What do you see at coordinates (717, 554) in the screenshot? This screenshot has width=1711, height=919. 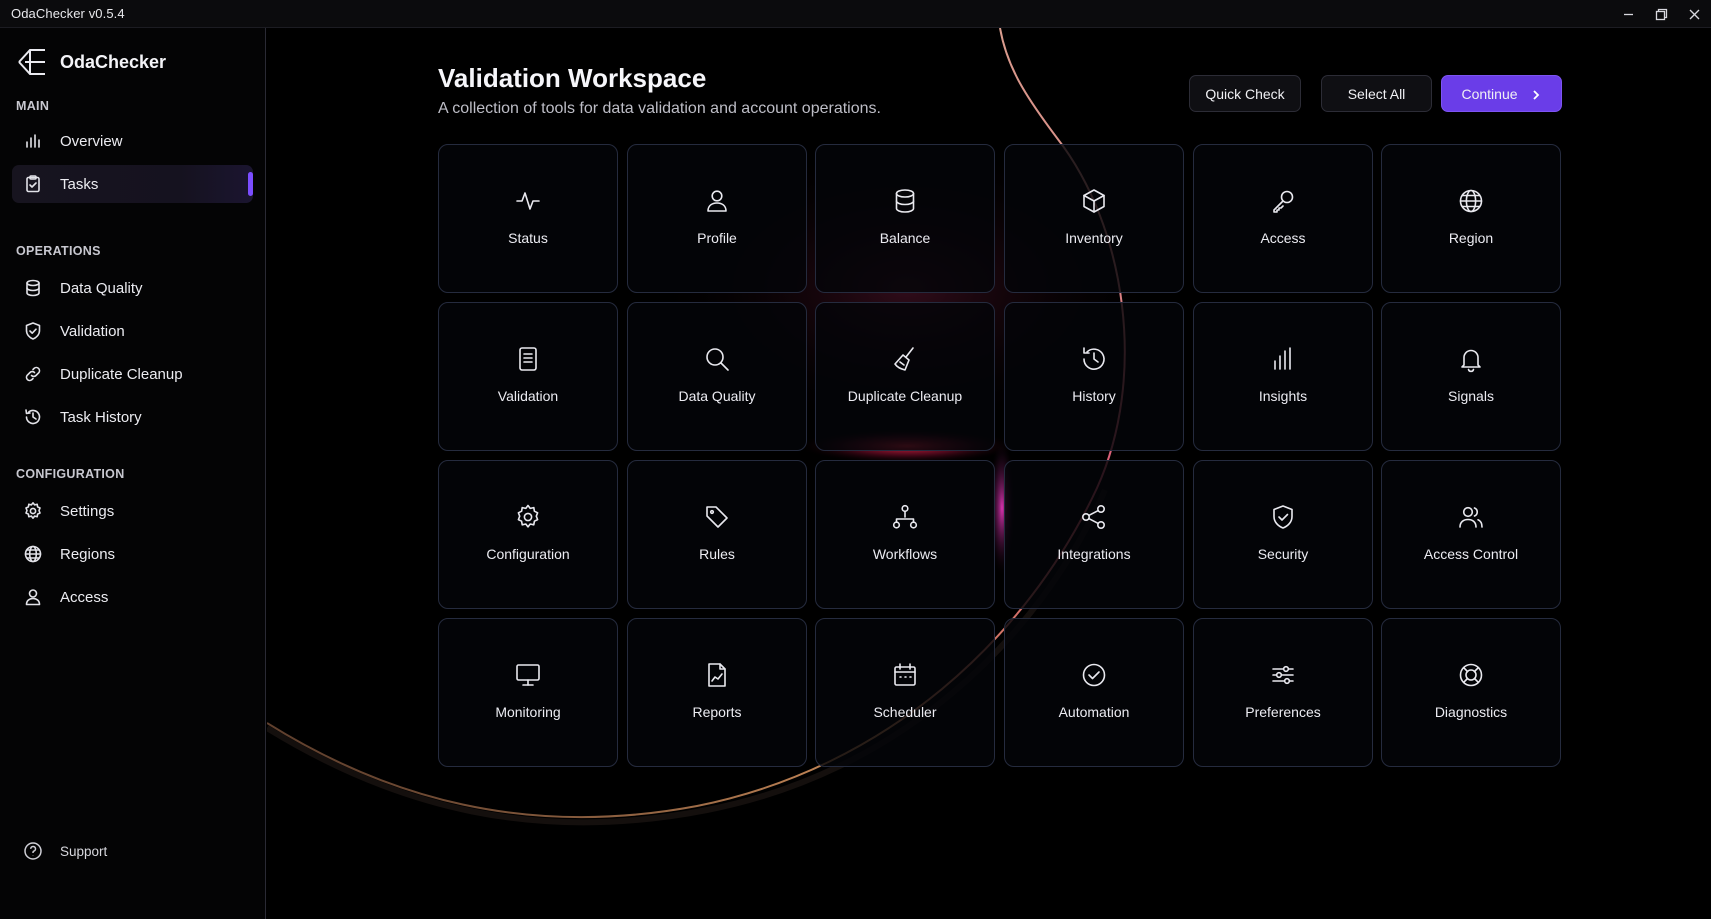 I see `tile-label: Rules` at bounding box center [717, 554].